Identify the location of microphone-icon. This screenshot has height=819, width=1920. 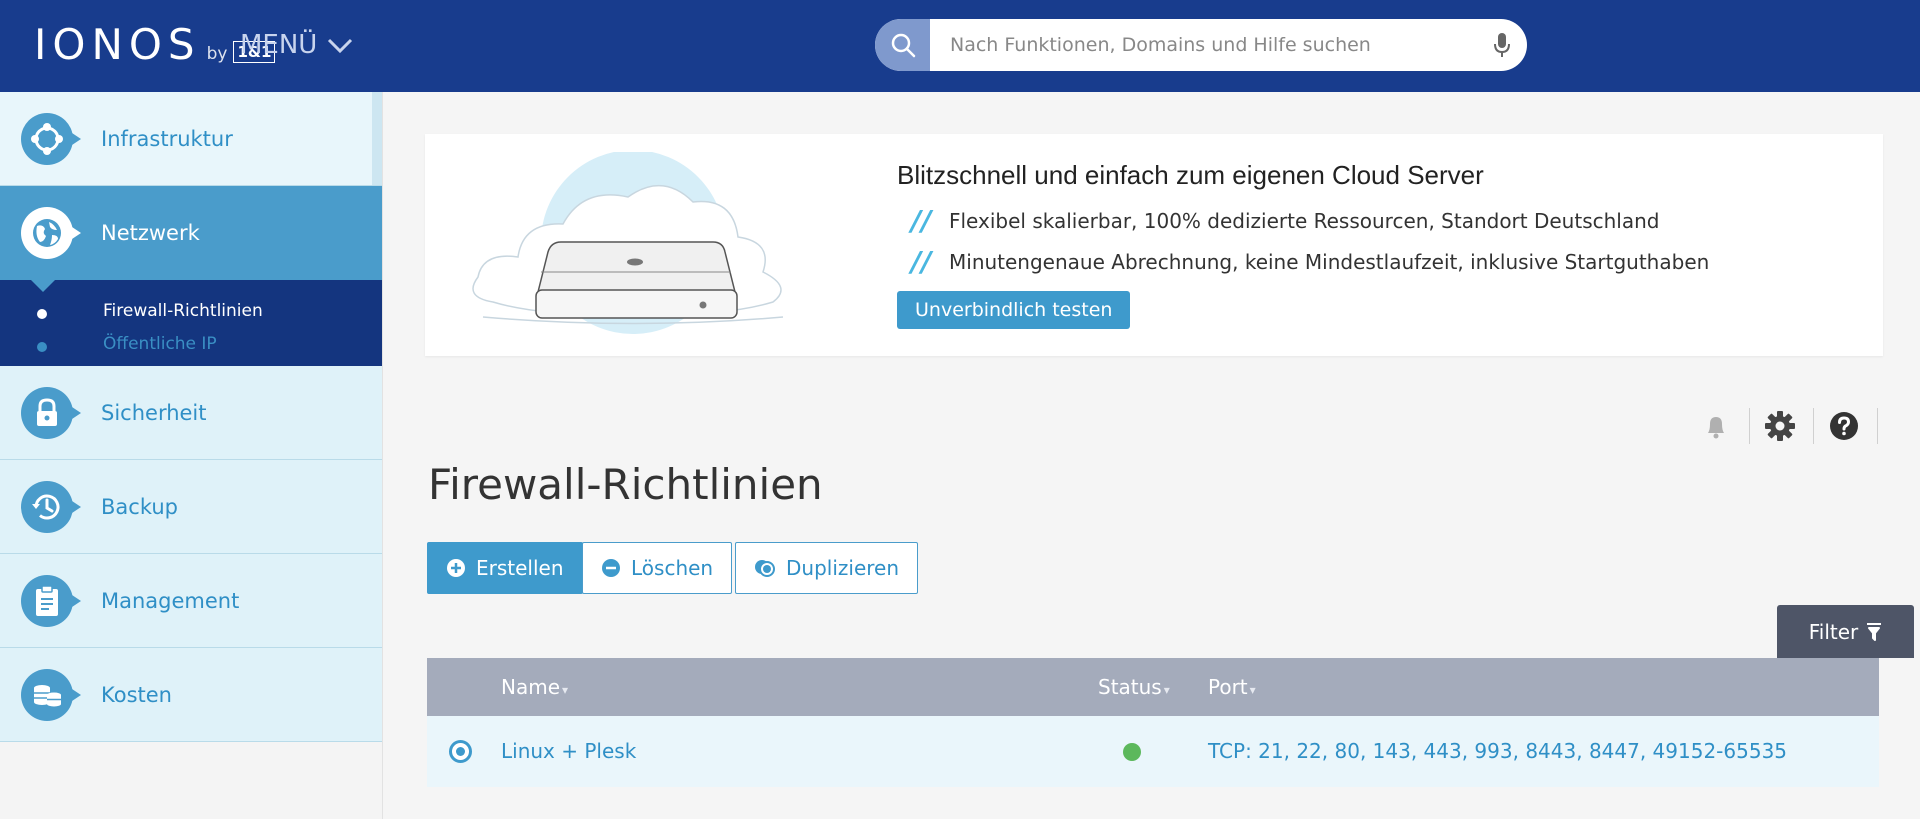
(1502, 45).